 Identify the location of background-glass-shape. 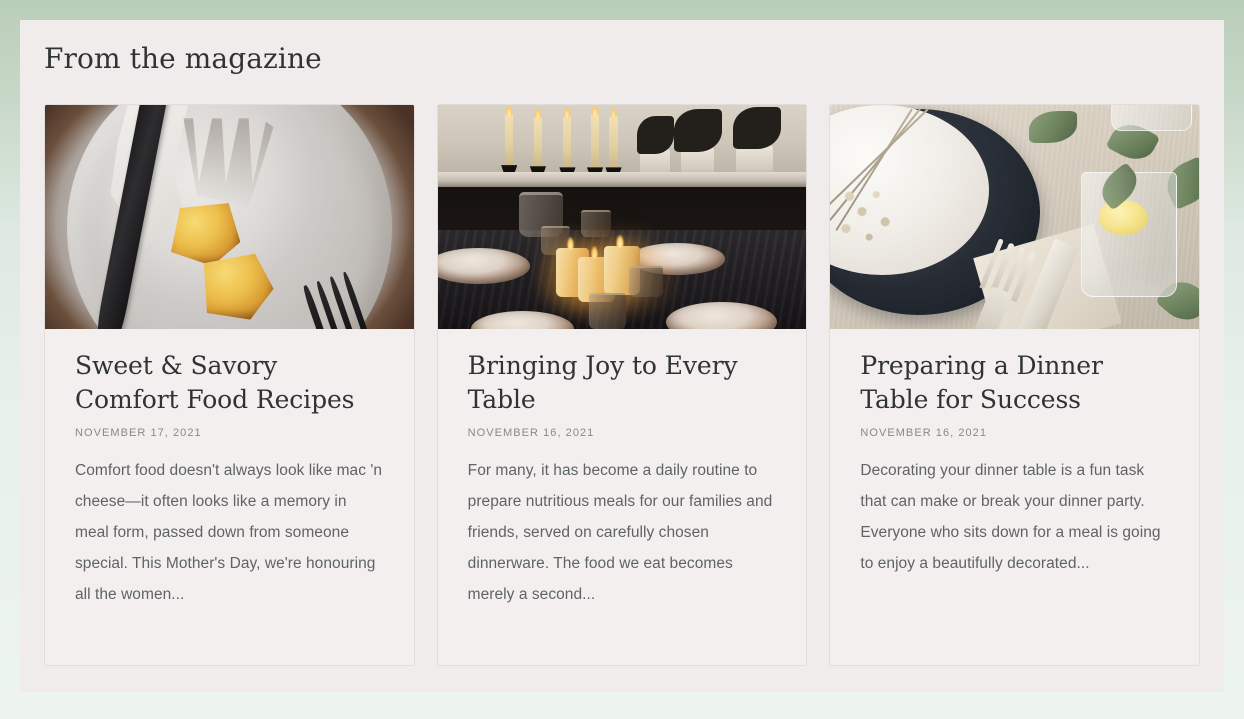
(1151, 118).